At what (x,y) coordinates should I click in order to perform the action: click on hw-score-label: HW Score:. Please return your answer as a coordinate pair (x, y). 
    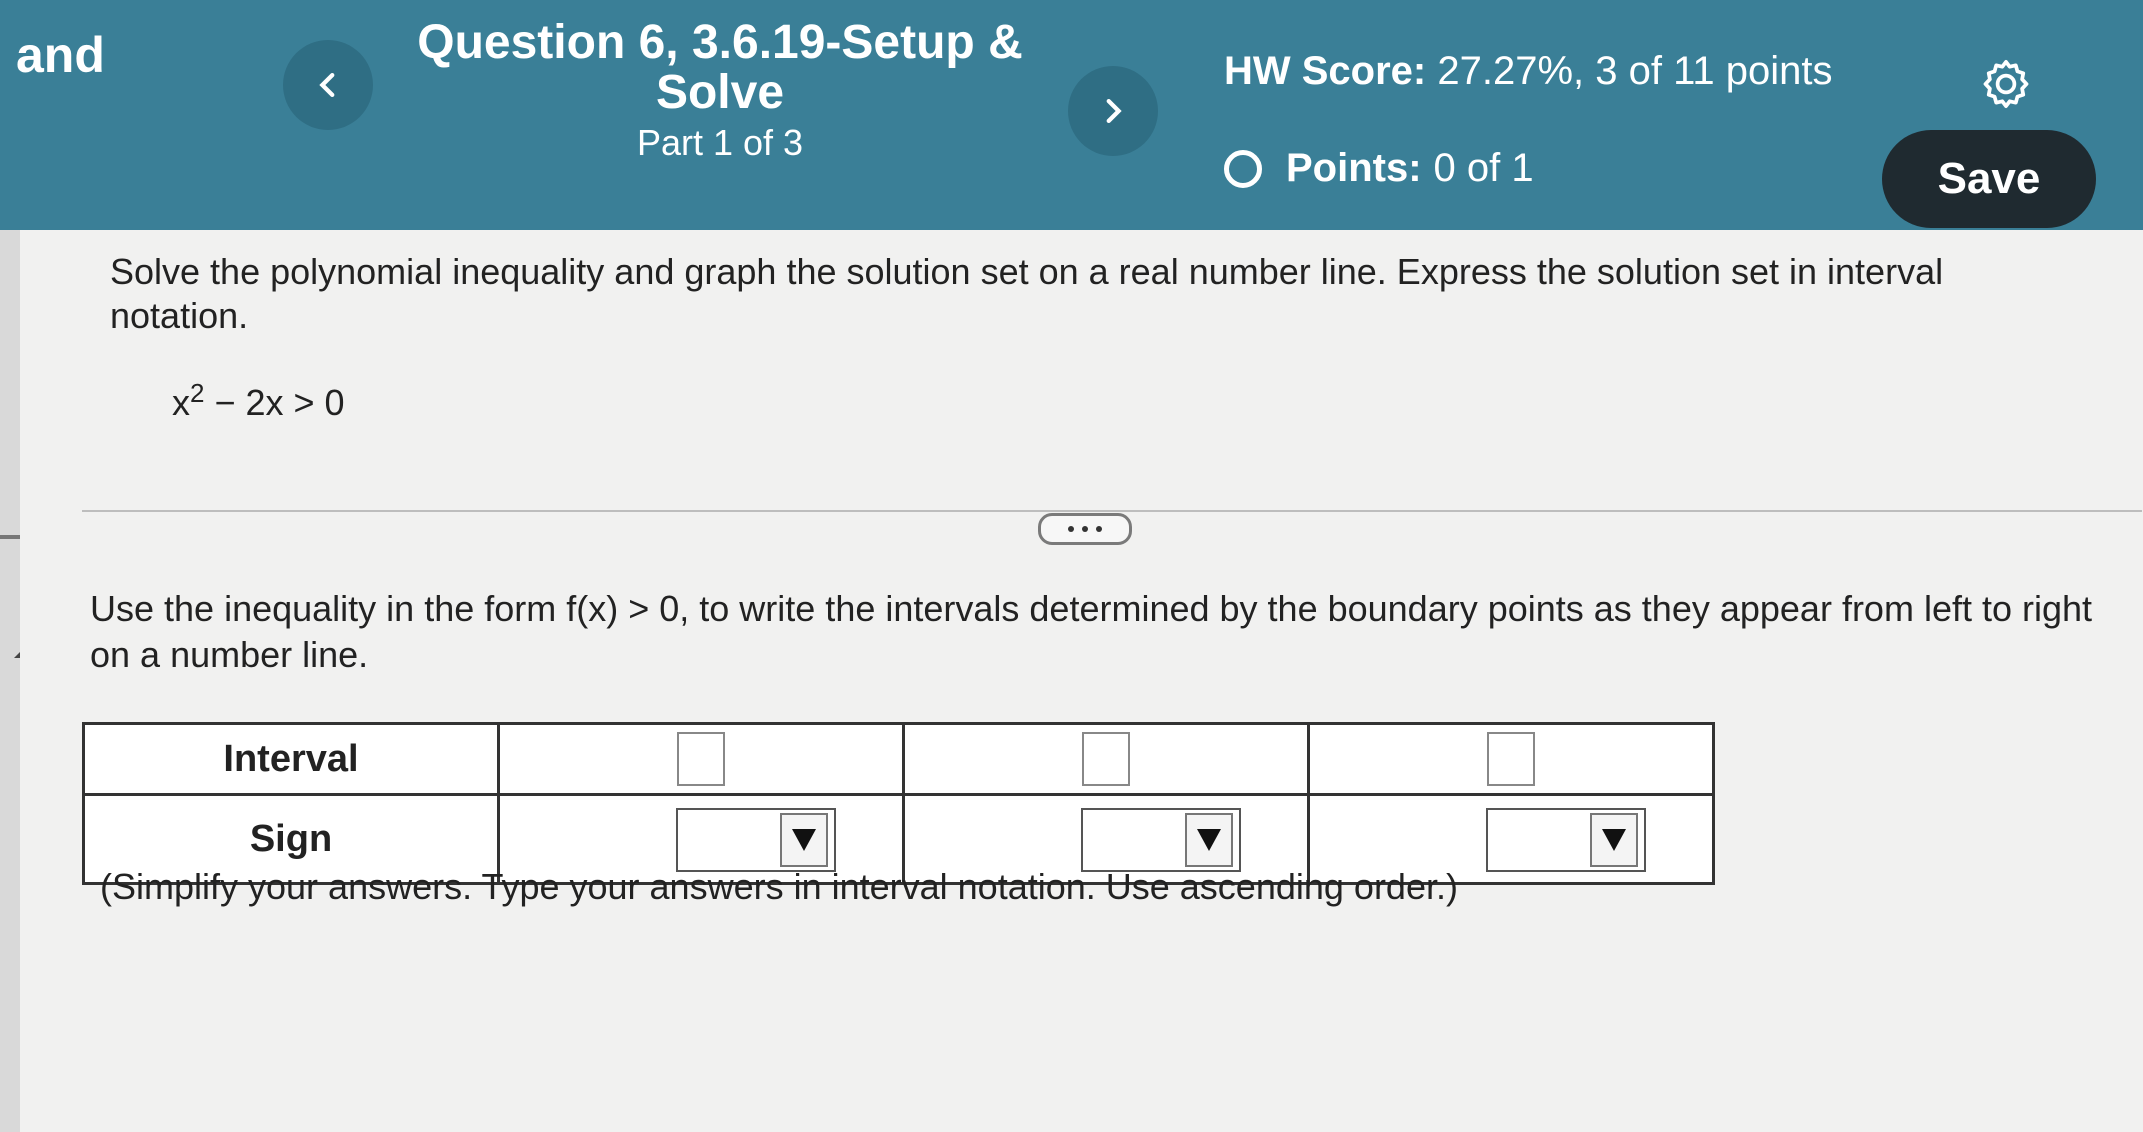
    Looking at the image, I should click on (1325, 71).